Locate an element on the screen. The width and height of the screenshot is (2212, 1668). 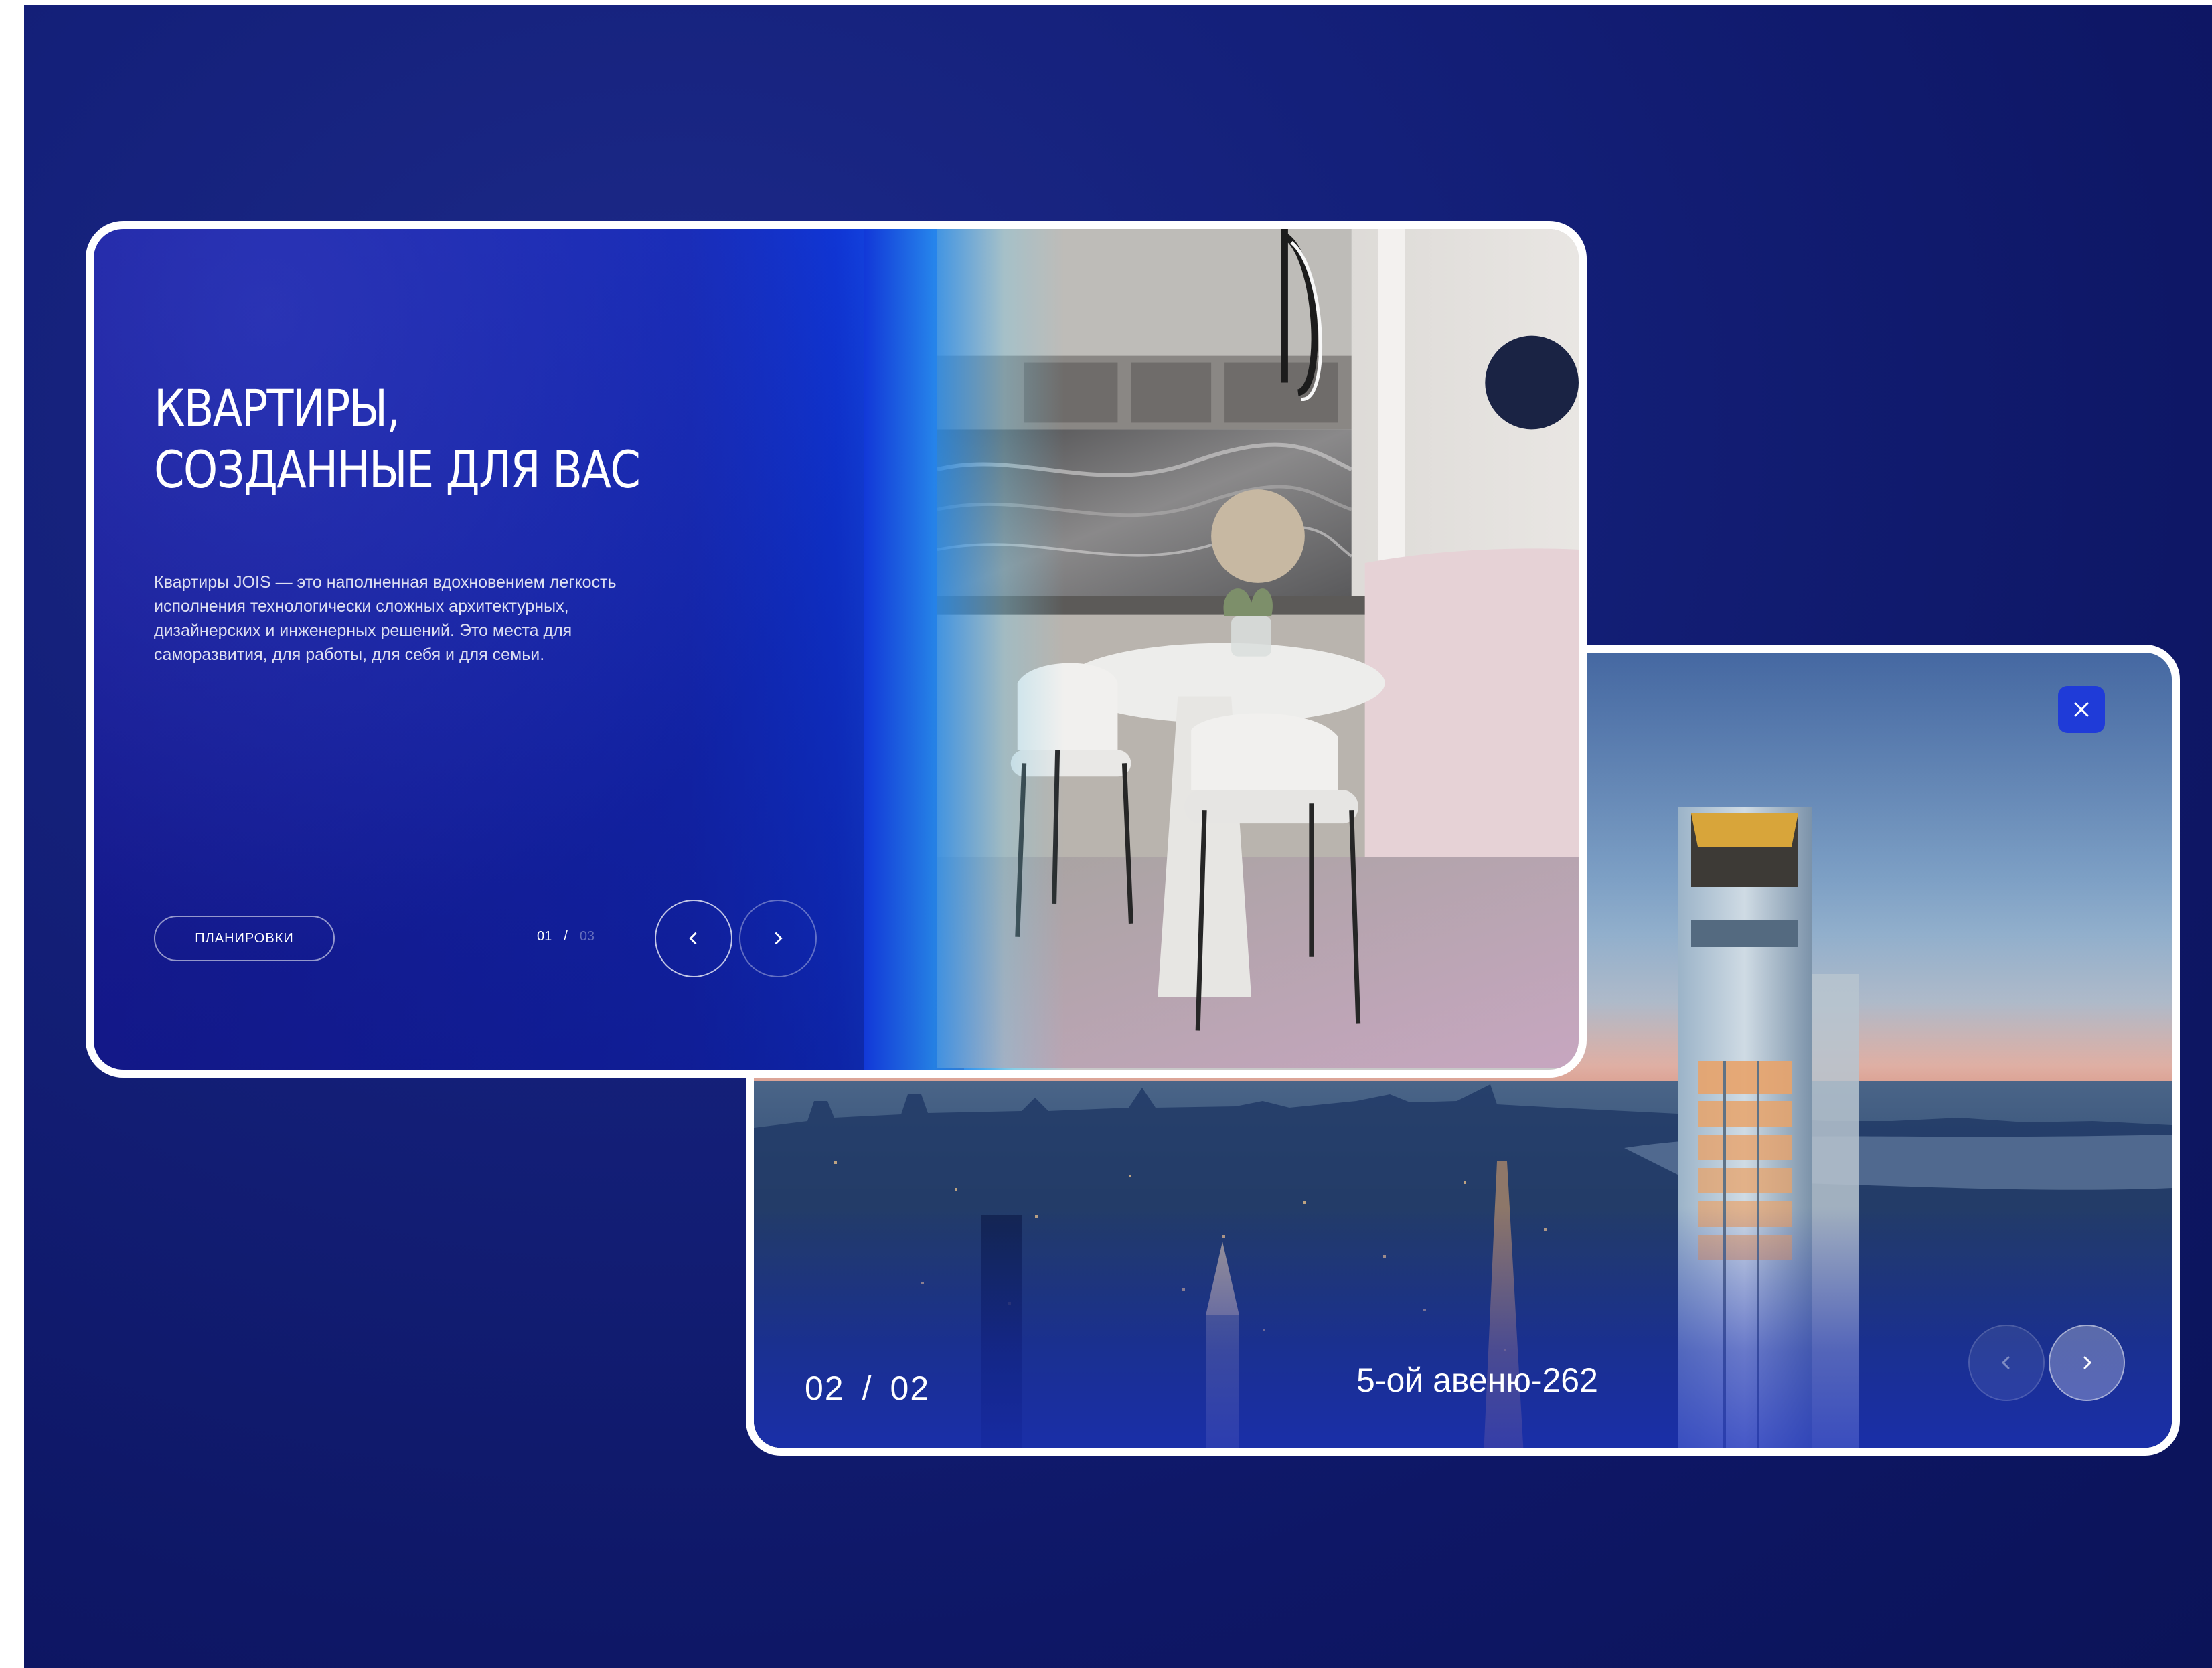
page-title: КВАРТИРЫ, СОЗДАННЫЕ ДЛЯ ВАС is located at coordinates (397, 440).